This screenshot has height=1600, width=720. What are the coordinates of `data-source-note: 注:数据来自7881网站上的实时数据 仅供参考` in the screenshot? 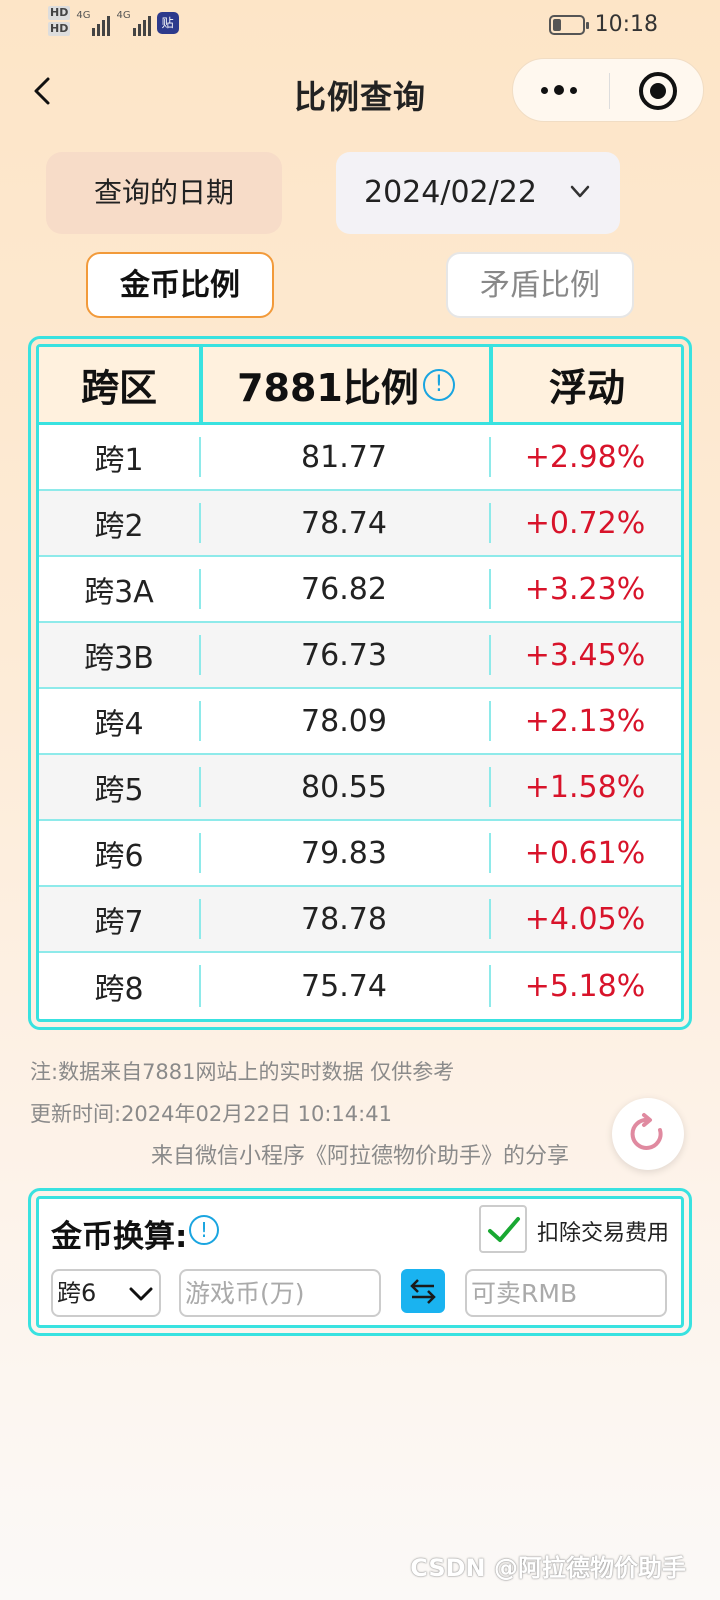 It's located at (242, 1072).